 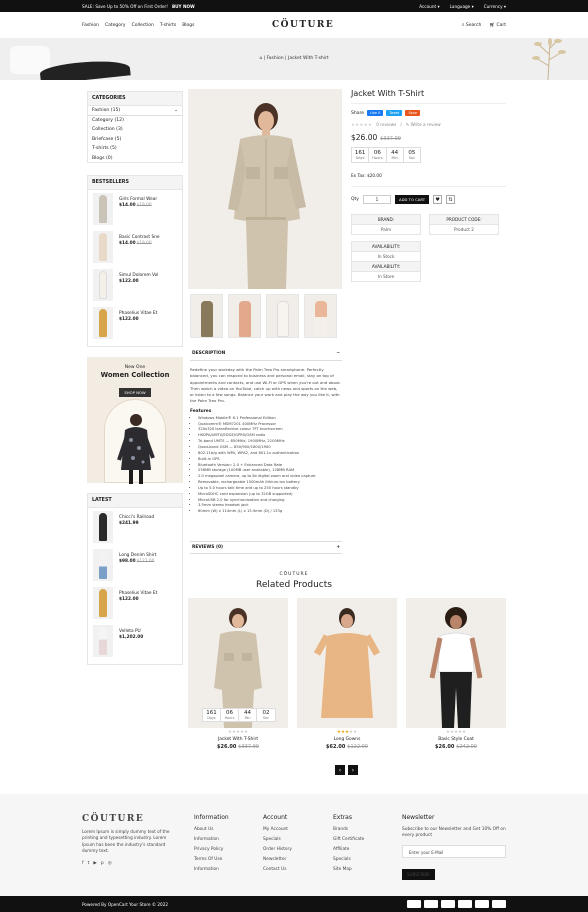 I want to click on newsletter-email-input: Enter your E-Mail, so click(x=454, y=851).